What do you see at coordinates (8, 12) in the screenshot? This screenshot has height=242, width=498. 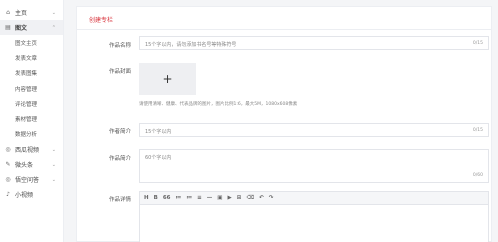 I see `home-icon: ⌂` at bounding box center [8, 12].